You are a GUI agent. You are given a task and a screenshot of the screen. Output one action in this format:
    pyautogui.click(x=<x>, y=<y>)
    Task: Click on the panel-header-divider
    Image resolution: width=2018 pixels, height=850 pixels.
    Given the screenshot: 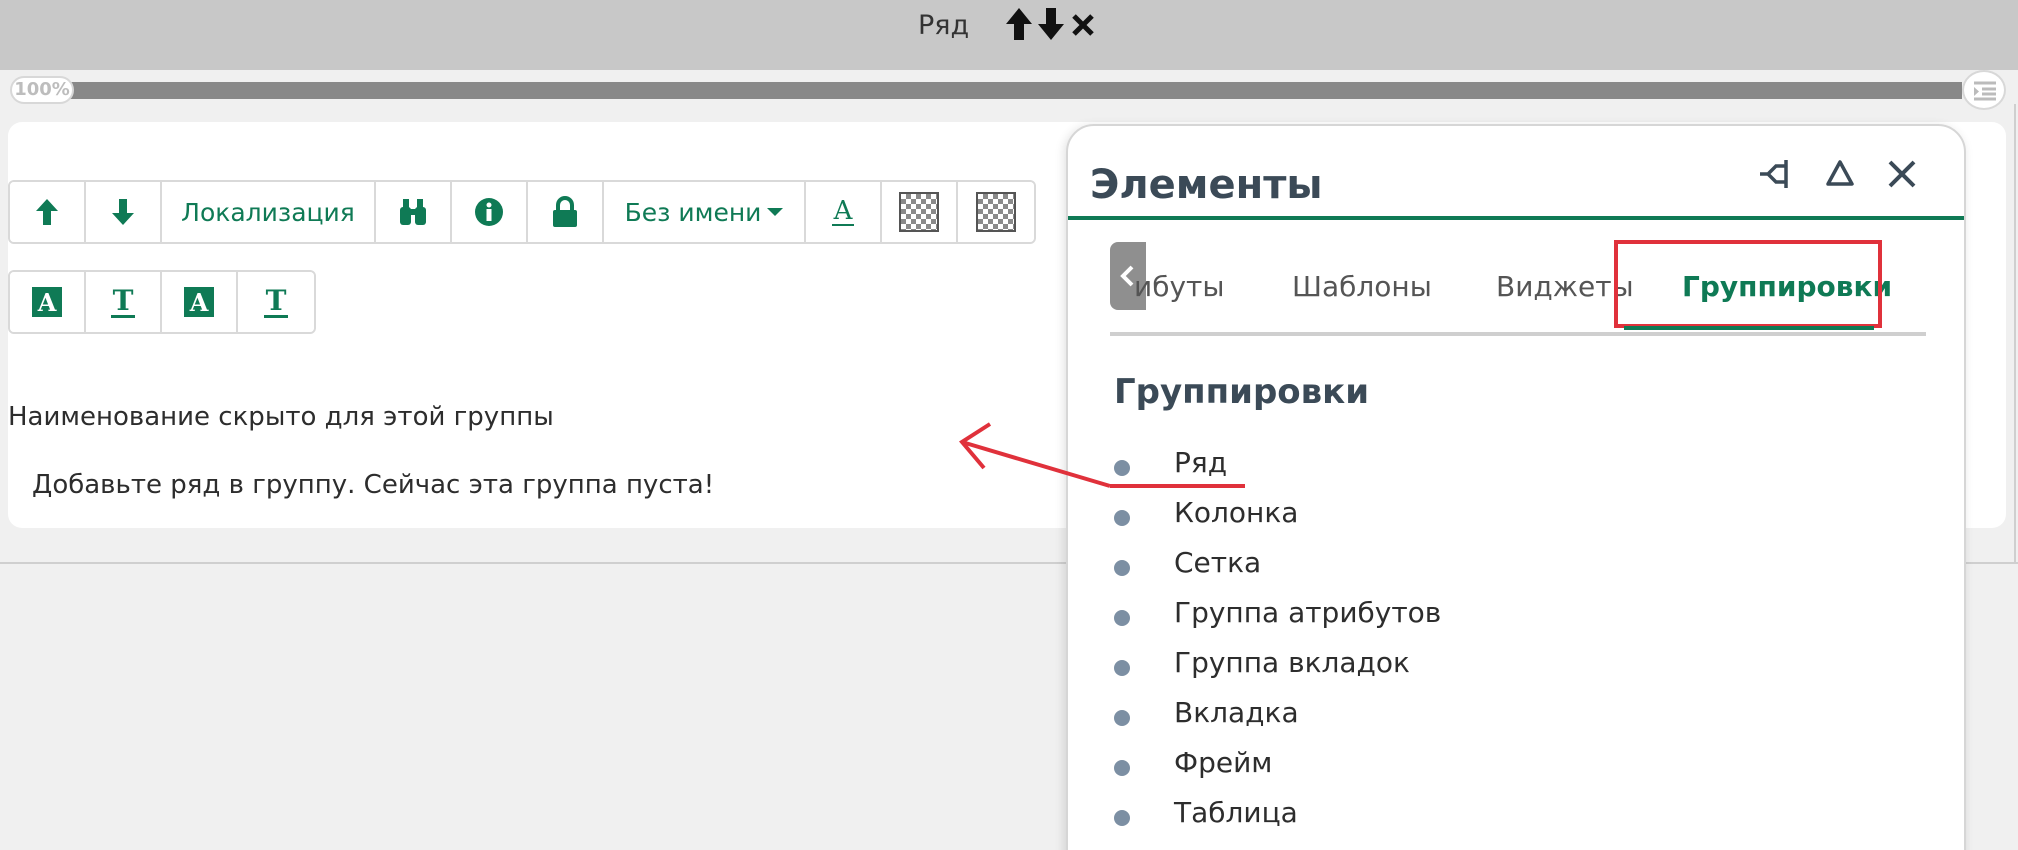 What is the action you would take?
    pyautogui.click(x=1516, y=218)
    